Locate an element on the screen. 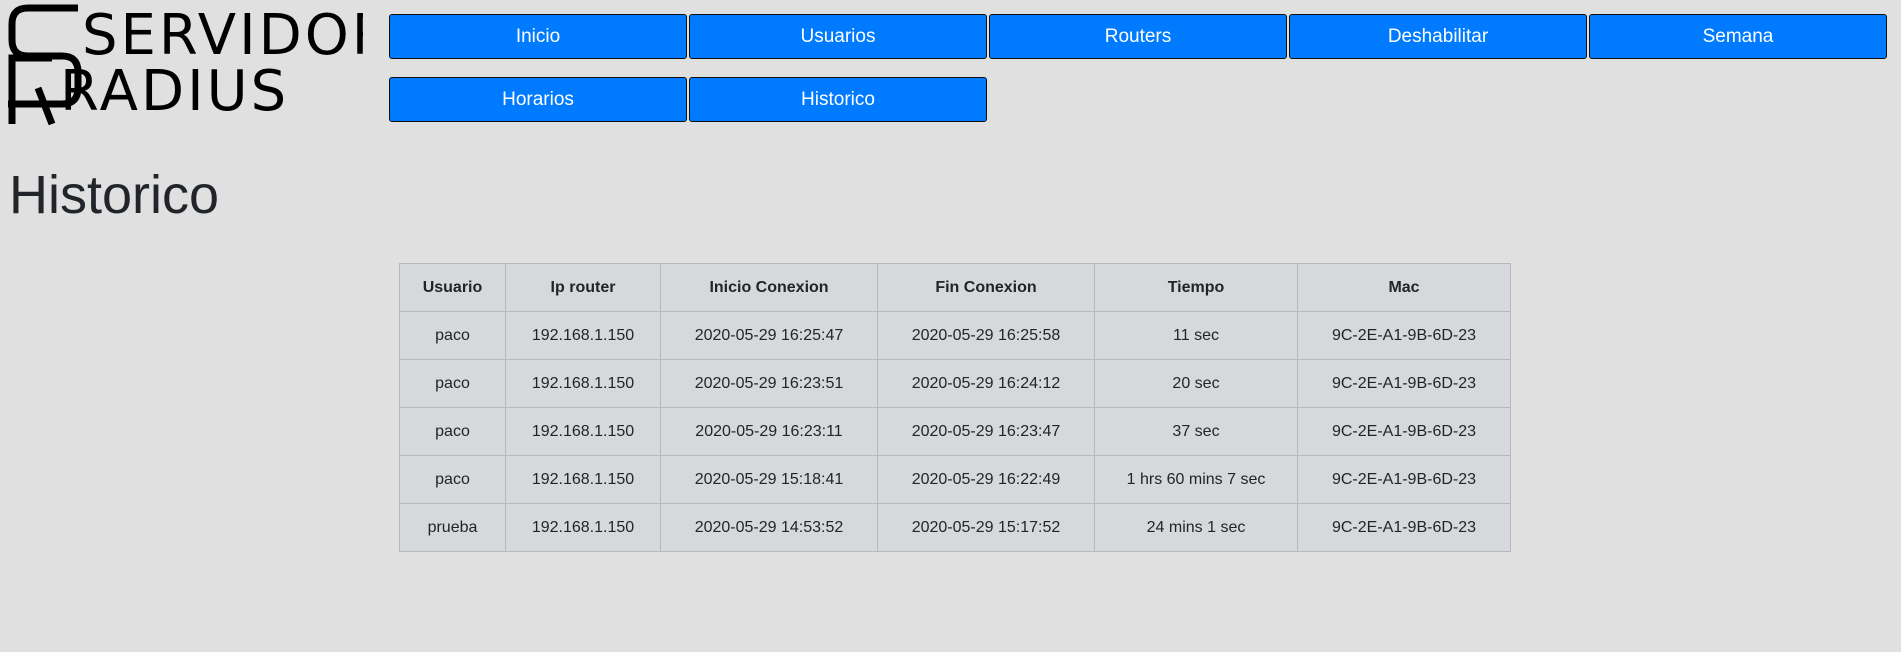 This screenshot has width=1901, height=652. cell-inicio-conexion: 2020-05-29 15:18:41 is located at coordinates (769, 479).